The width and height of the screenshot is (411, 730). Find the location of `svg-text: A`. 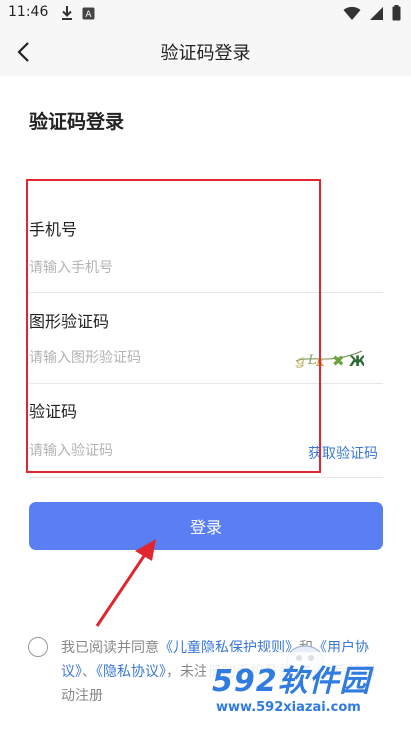

svg-text: A is located at coordinates (88, 15).